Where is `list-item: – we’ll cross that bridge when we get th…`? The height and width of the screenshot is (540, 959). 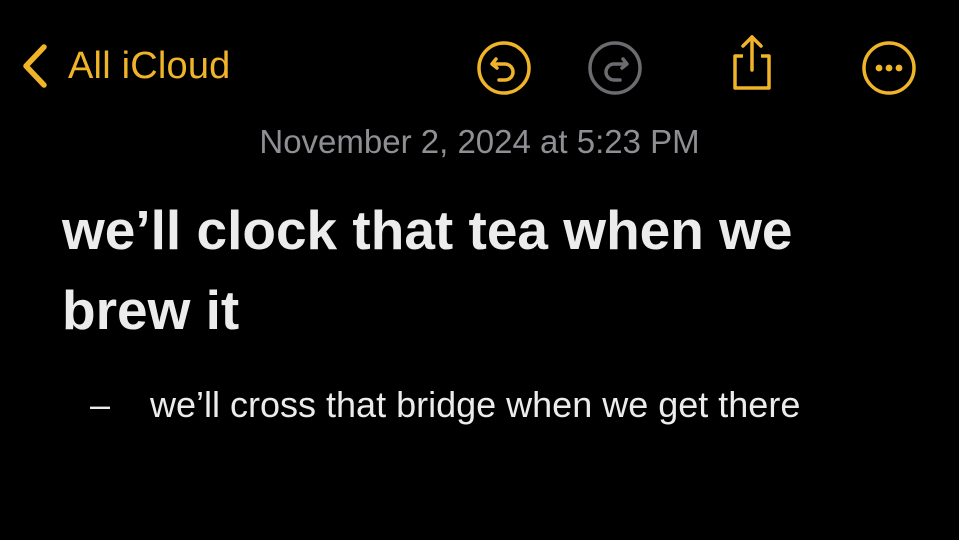
list-item: – we’ll cross that bridge when we get th… is located at coordinates (480, 405).